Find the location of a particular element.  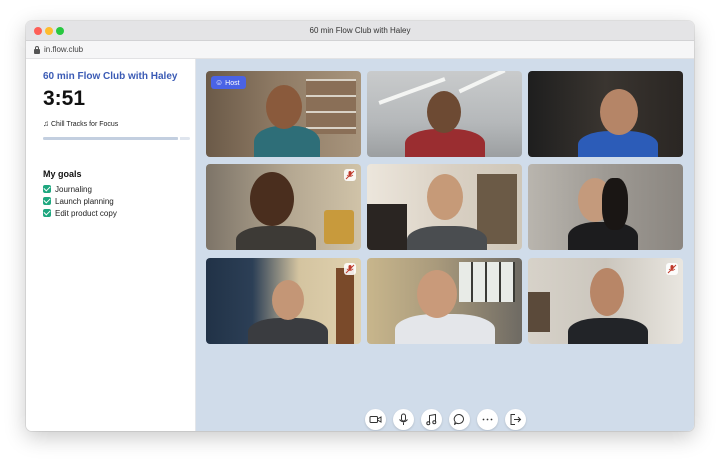

goal-item: Edit product copy is located at coordinates (80, 214).